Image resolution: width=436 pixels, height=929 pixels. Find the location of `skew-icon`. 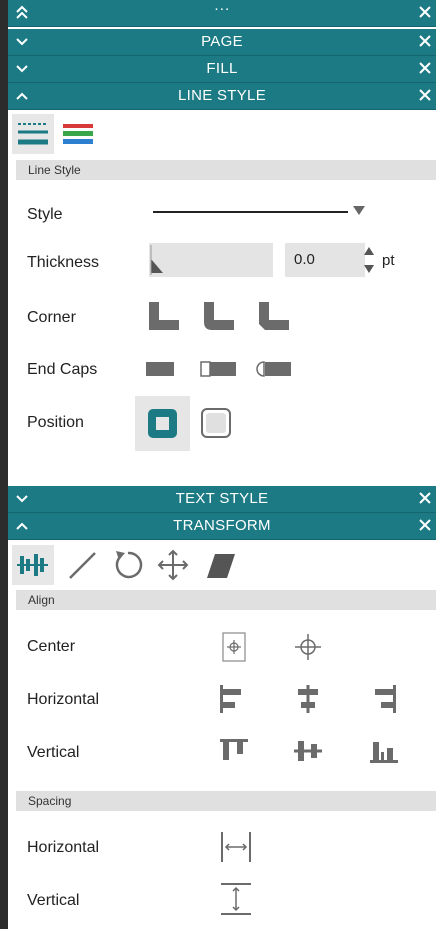

skew-icon is located at coordinates (221, 565).